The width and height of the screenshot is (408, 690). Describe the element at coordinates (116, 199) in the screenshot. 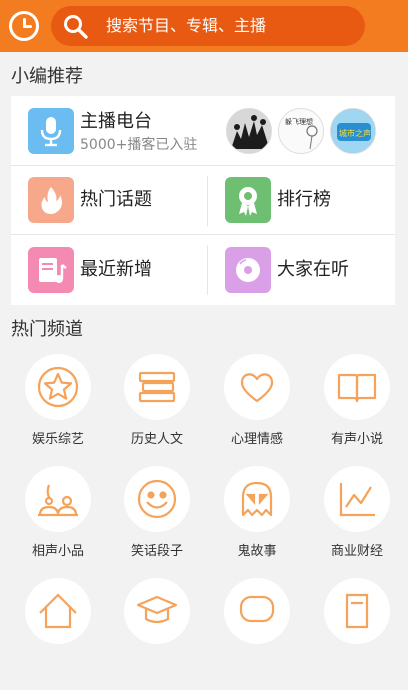

I see `hot-topics-label: 热门话题` at that location.